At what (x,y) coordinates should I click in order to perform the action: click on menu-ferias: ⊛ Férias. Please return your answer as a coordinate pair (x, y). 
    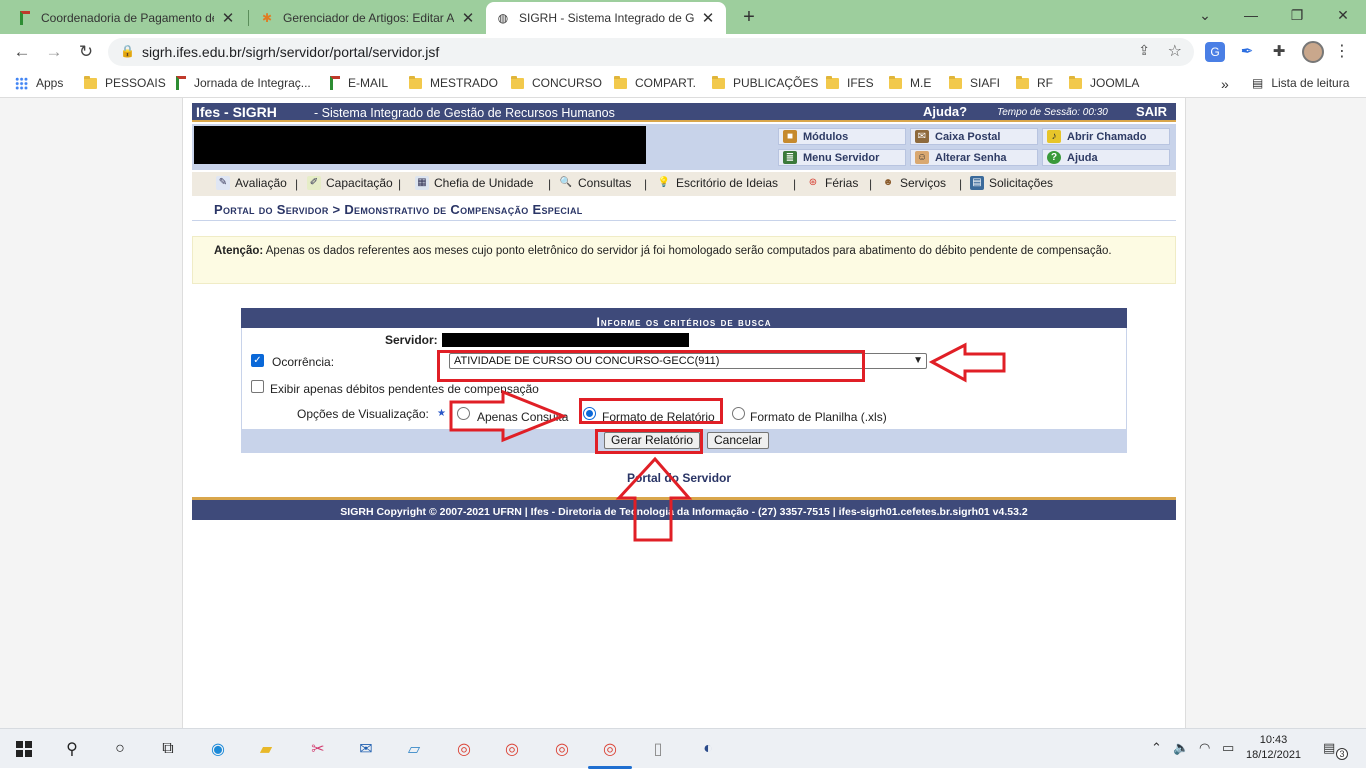
    Looking at the image, I should click on (832, 183).